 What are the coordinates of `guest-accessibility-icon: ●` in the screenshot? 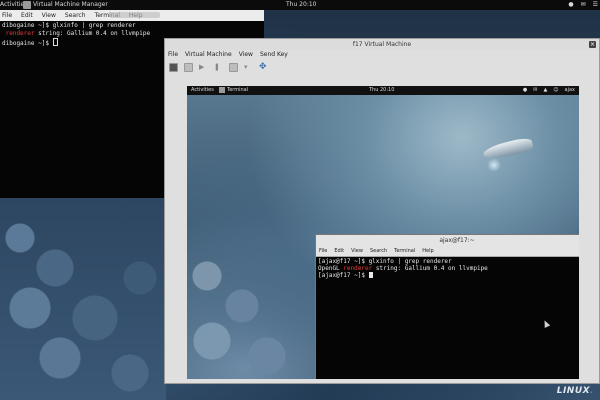 It's located at (525, 90).